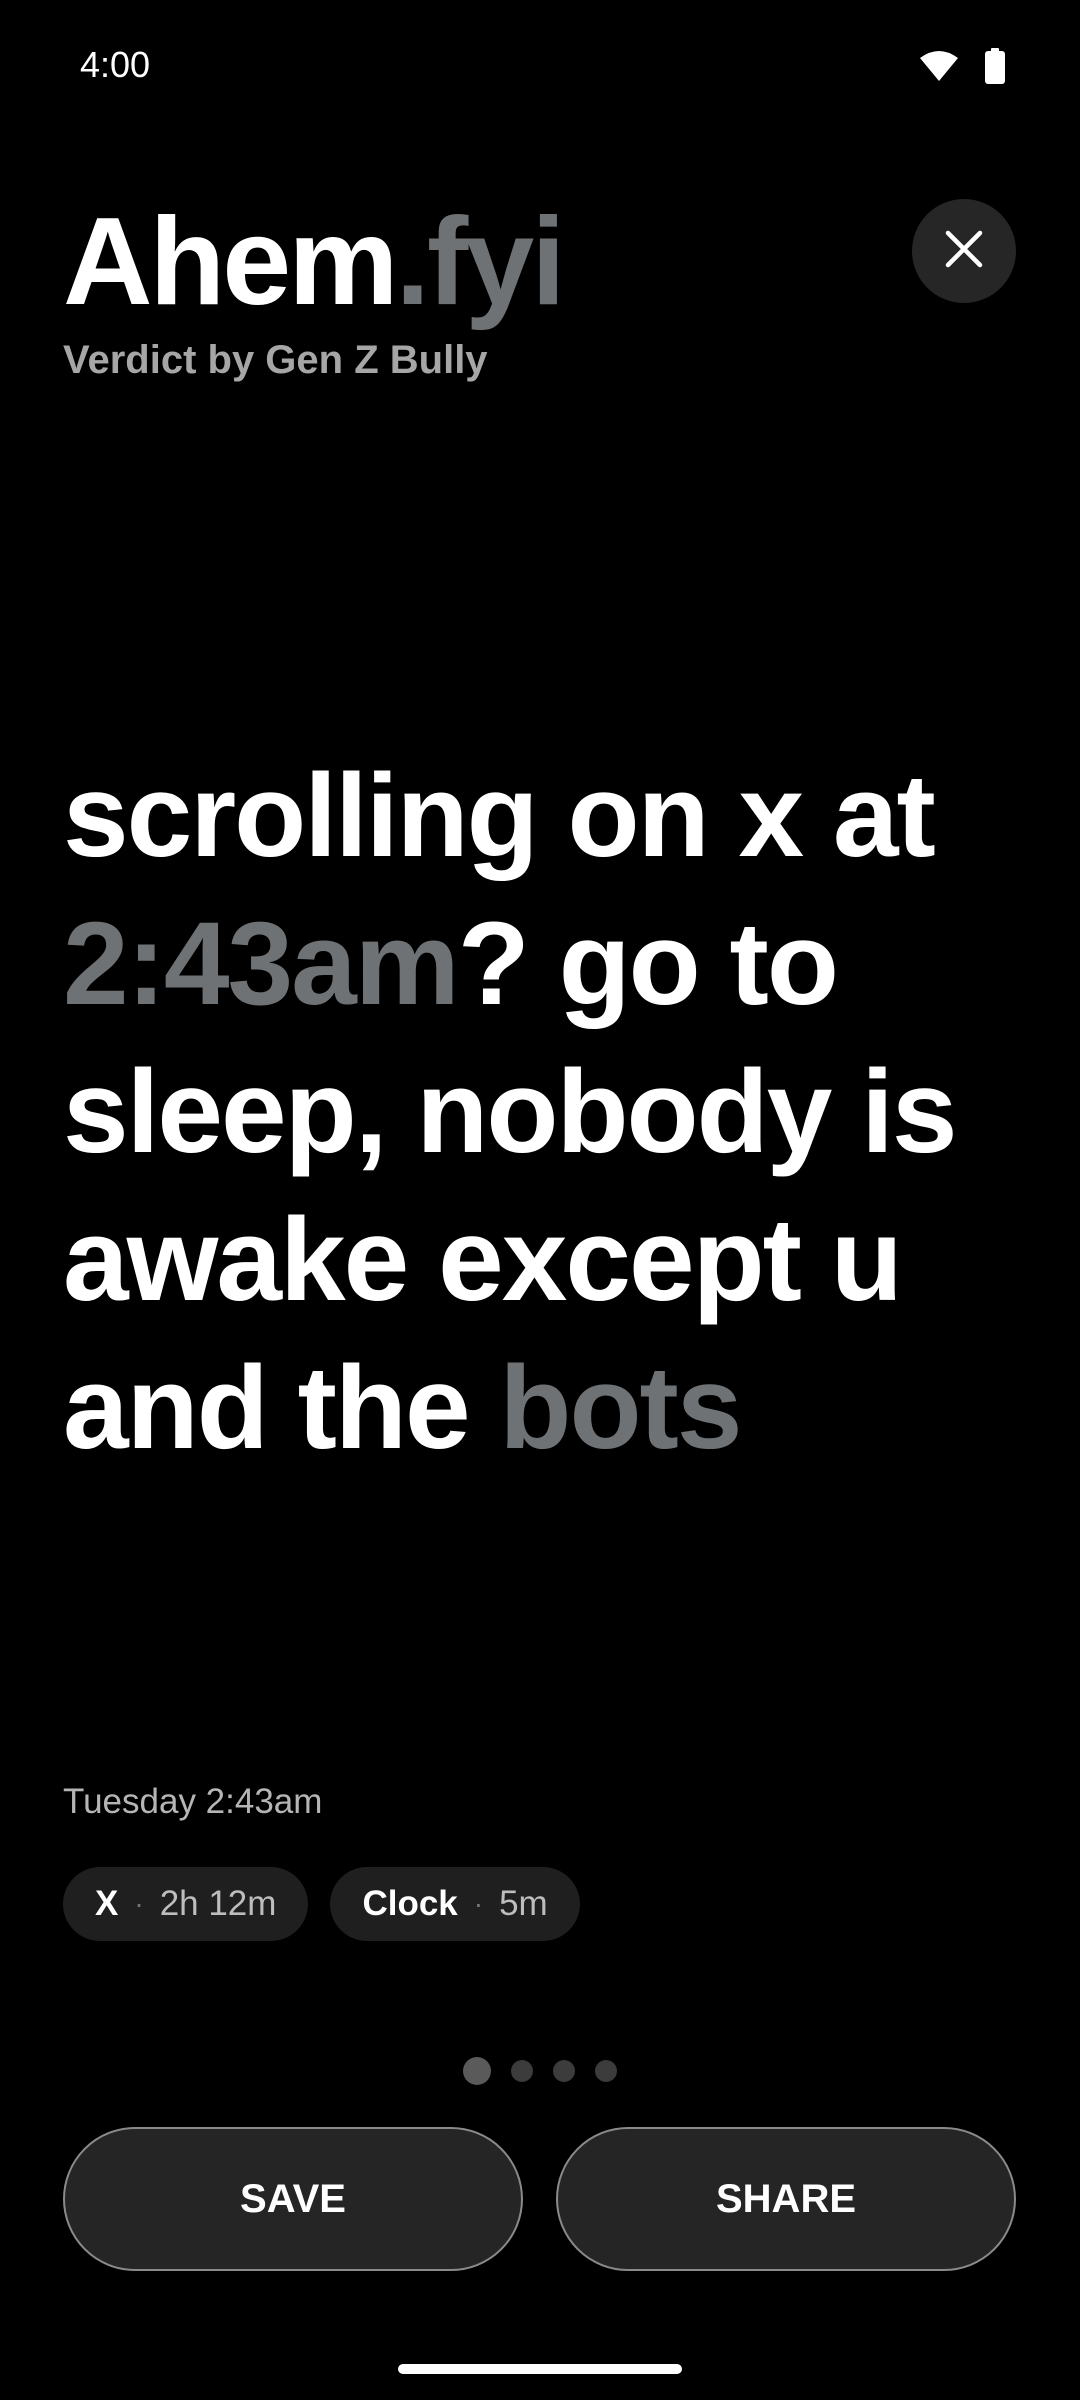 The image size is (1080, 2400). I want to click on page-dot-active, so click(477, 2071).